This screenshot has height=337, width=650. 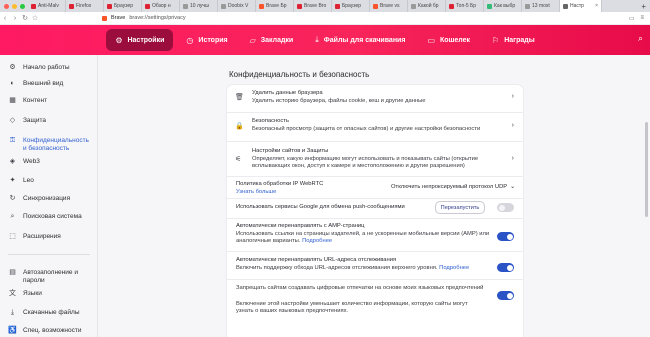 I want to click on sidebar-item-icon: 文, so click(x=12, y=293).